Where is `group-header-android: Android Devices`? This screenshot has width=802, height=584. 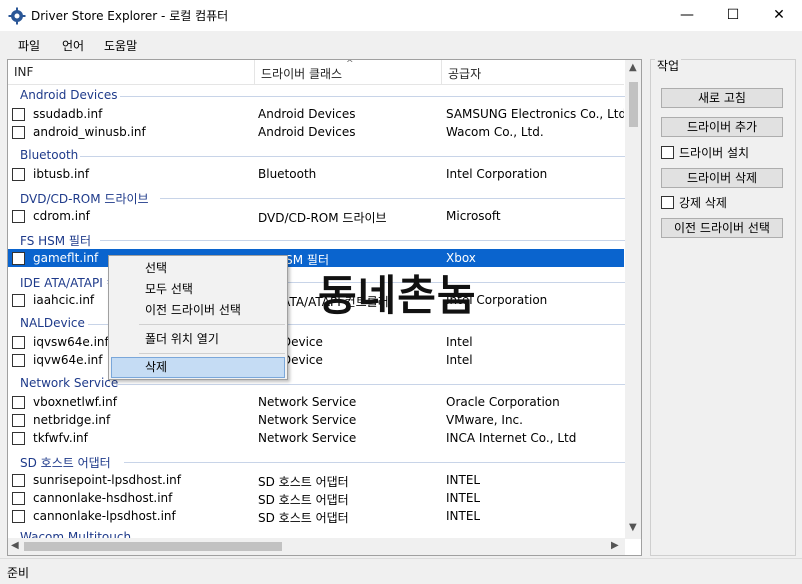
group-header-android: Android Devices is located at coordinates (69, 95).